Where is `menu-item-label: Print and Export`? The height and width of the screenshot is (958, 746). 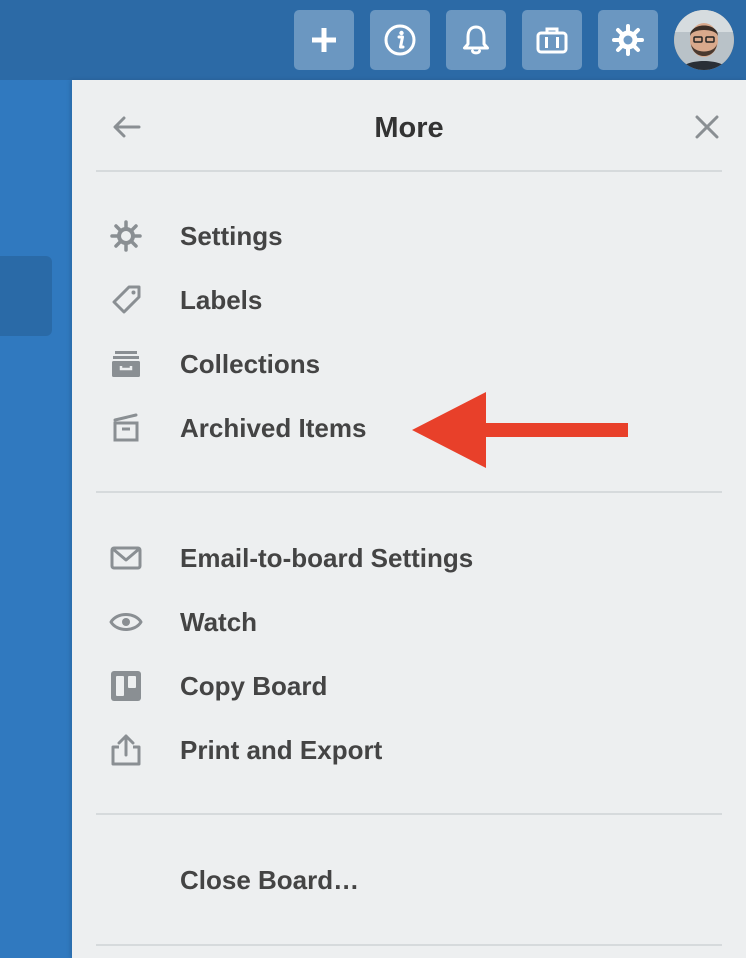 menu-item-label: Print and Export is located at coordinates (281, 749).